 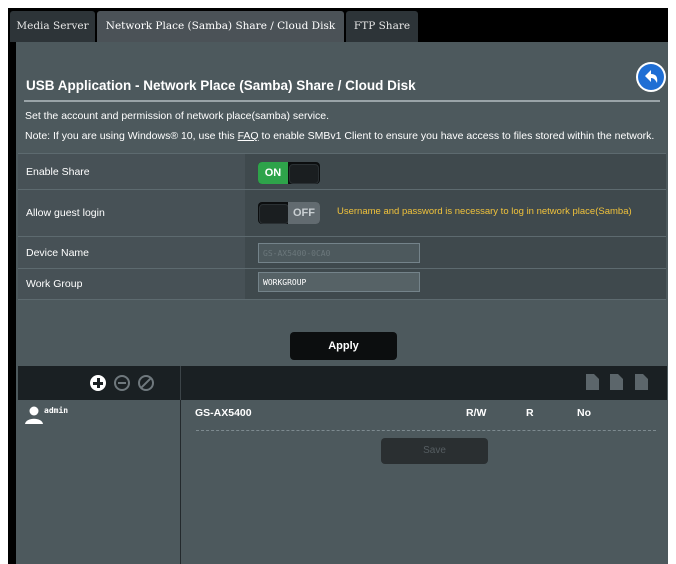 I want to click on toggle-on-label: ON, so click(x=273, y=173).